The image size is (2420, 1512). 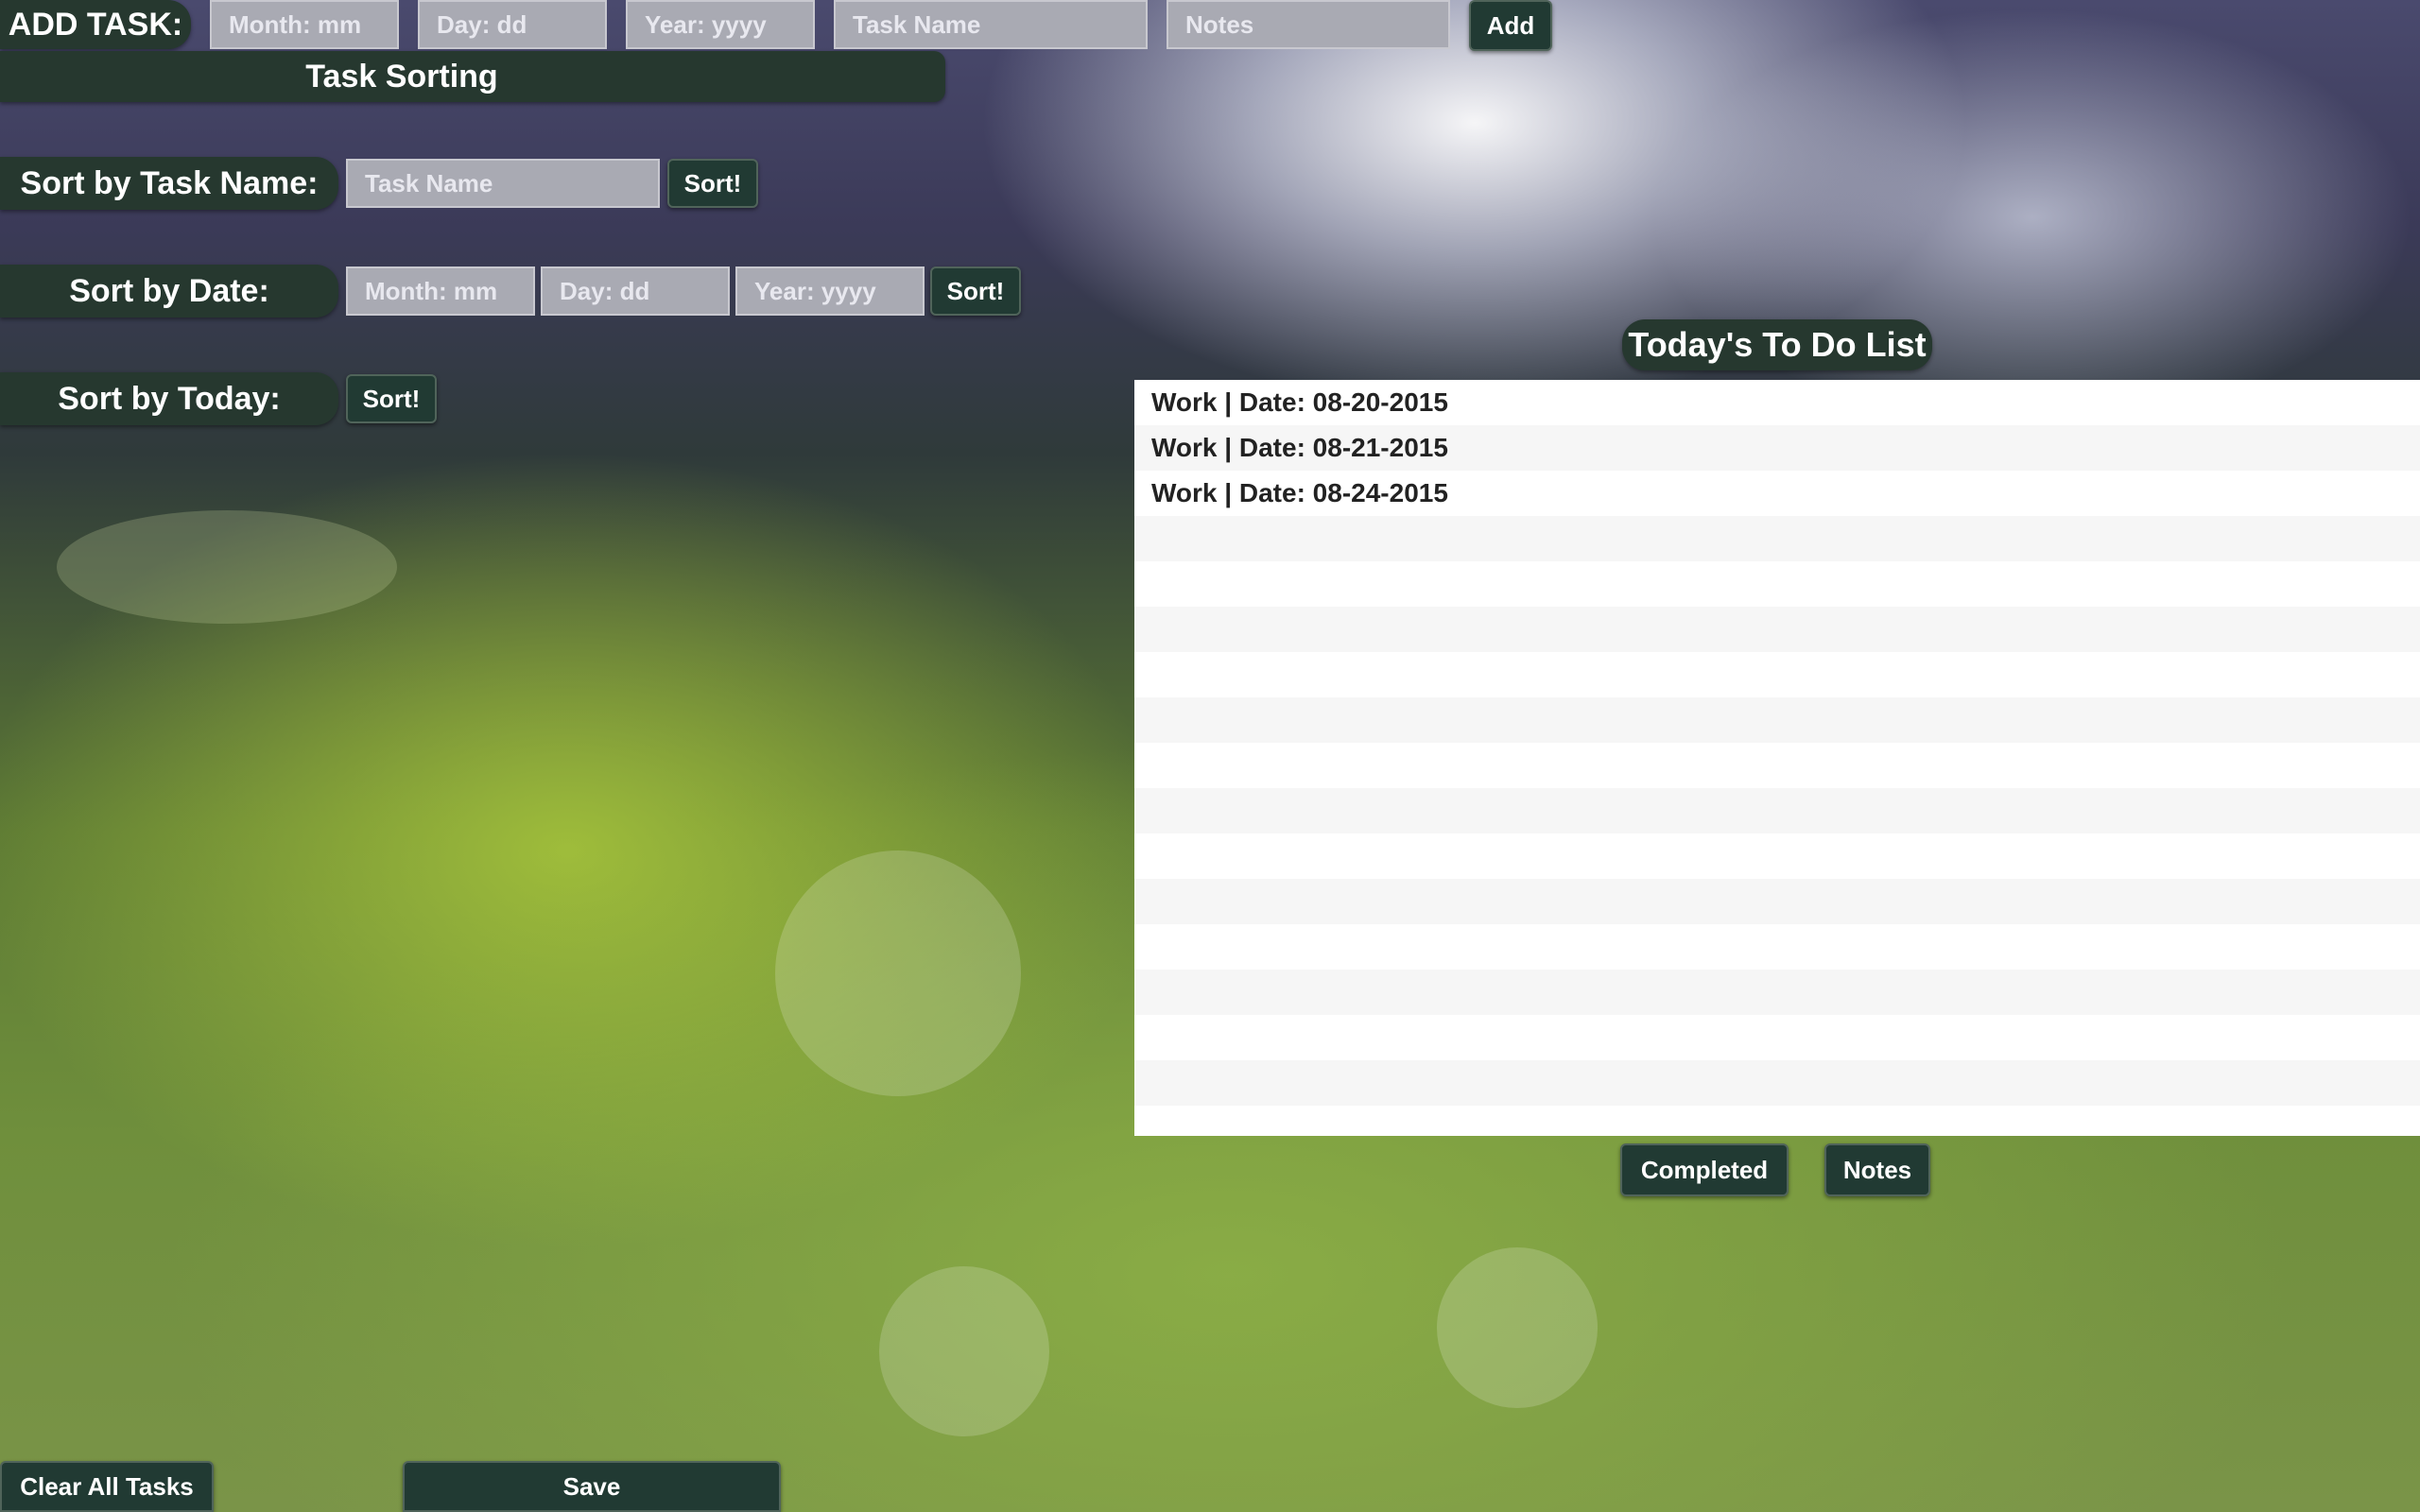 I want to click on add-task-name-input, so click(x=991, y=24).